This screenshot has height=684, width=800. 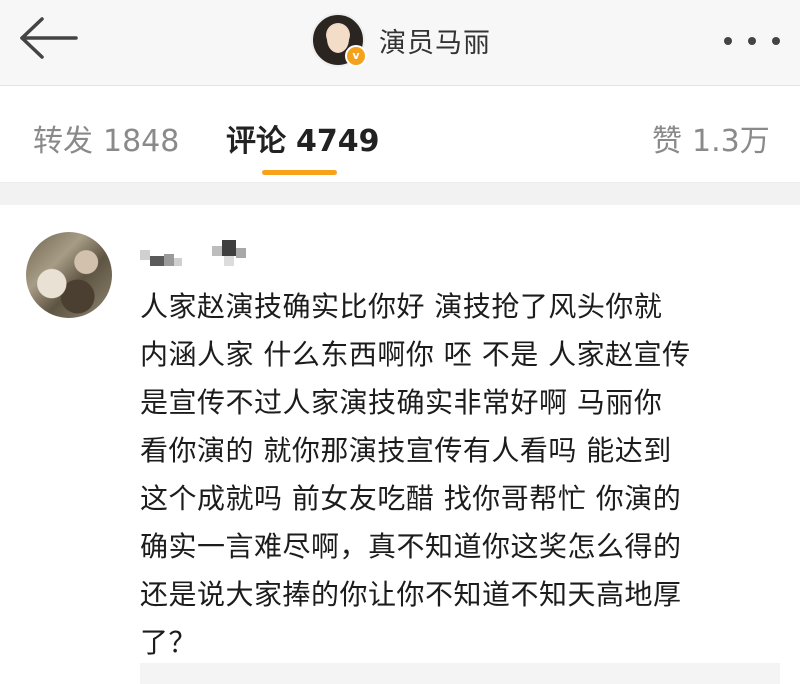 I want to click on tab-likes: 赞 1.3万, so click(x=711, y=138).